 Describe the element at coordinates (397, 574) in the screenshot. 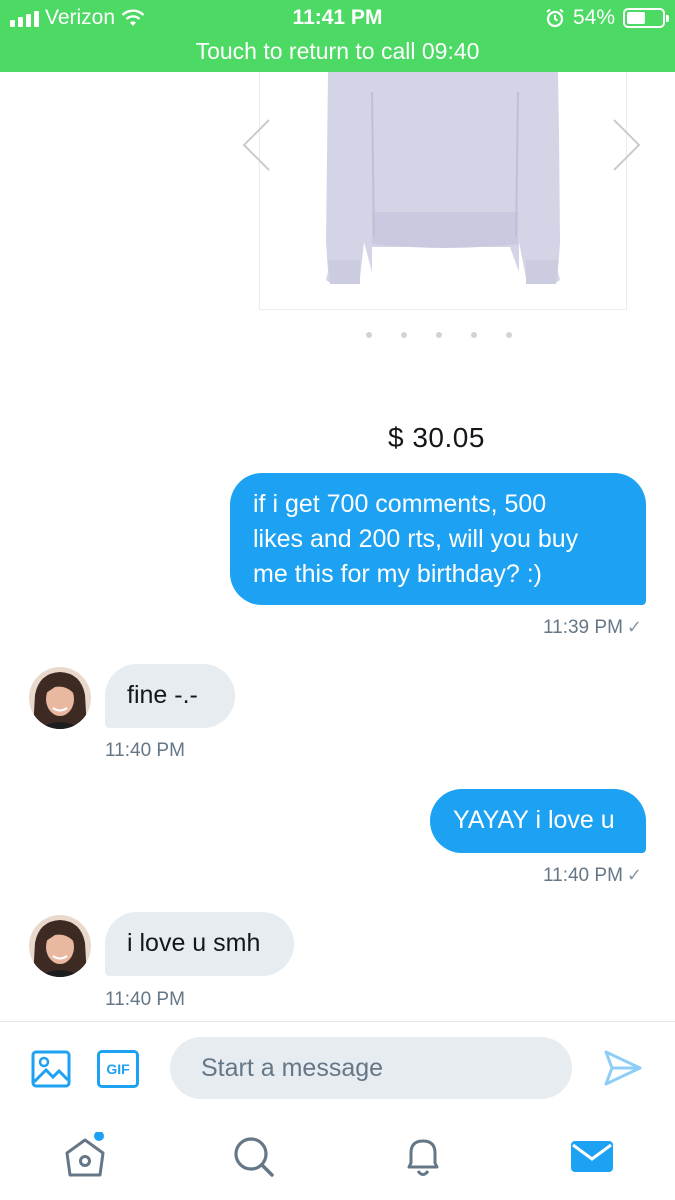

I see `message-text-line: me this for my birthday? :)` at that location.